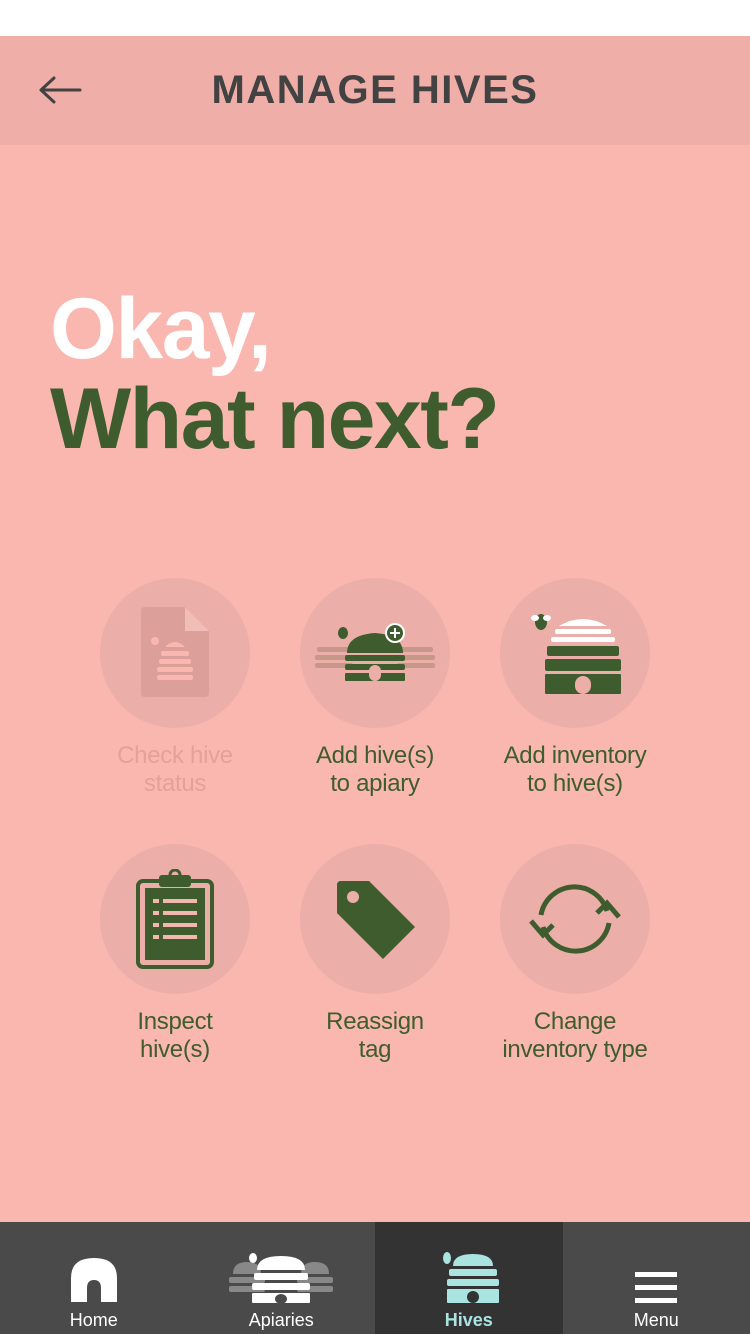 The width and height of the screenshot is (750, 1334). Describe the element at coordinates (575, 1035) in the screenshot. I see `action-label: Change inventory type` at that location.